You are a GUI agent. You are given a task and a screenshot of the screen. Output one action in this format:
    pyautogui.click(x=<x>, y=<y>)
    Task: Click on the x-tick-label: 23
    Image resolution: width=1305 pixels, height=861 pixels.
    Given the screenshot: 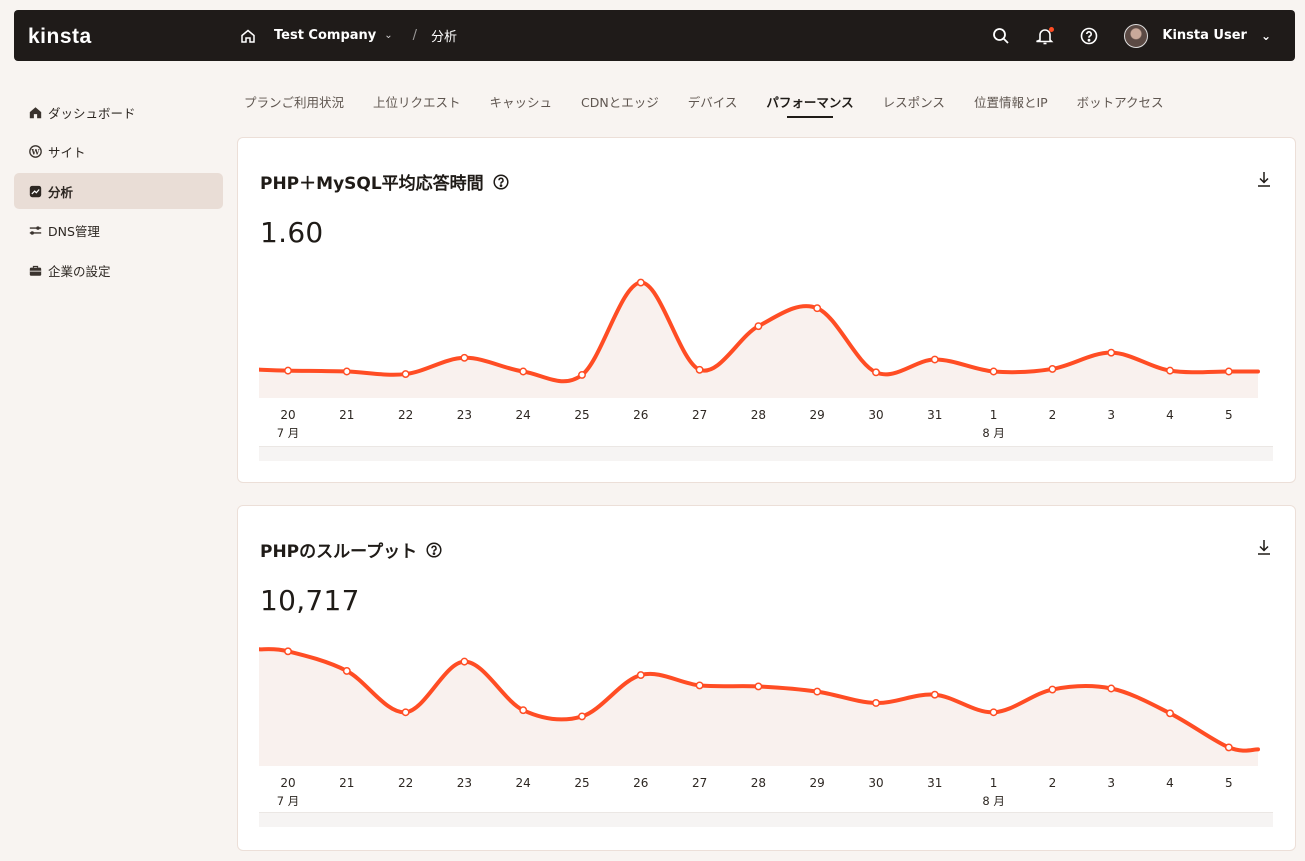 What is the action you would take?
    pyautogui.click(x=464, y=783)
    